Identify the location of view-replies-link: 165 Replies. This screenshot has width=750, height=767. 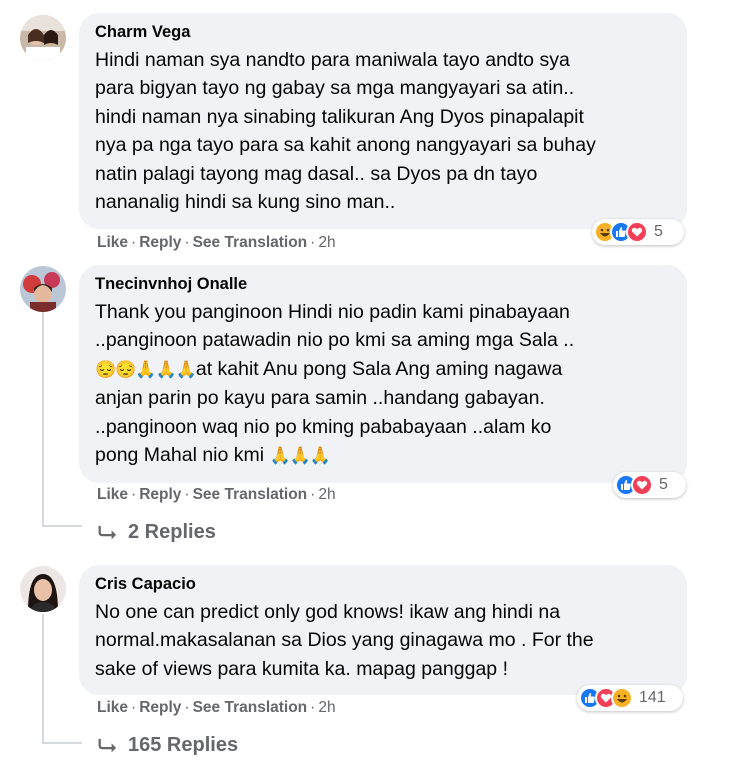
(168, 745).